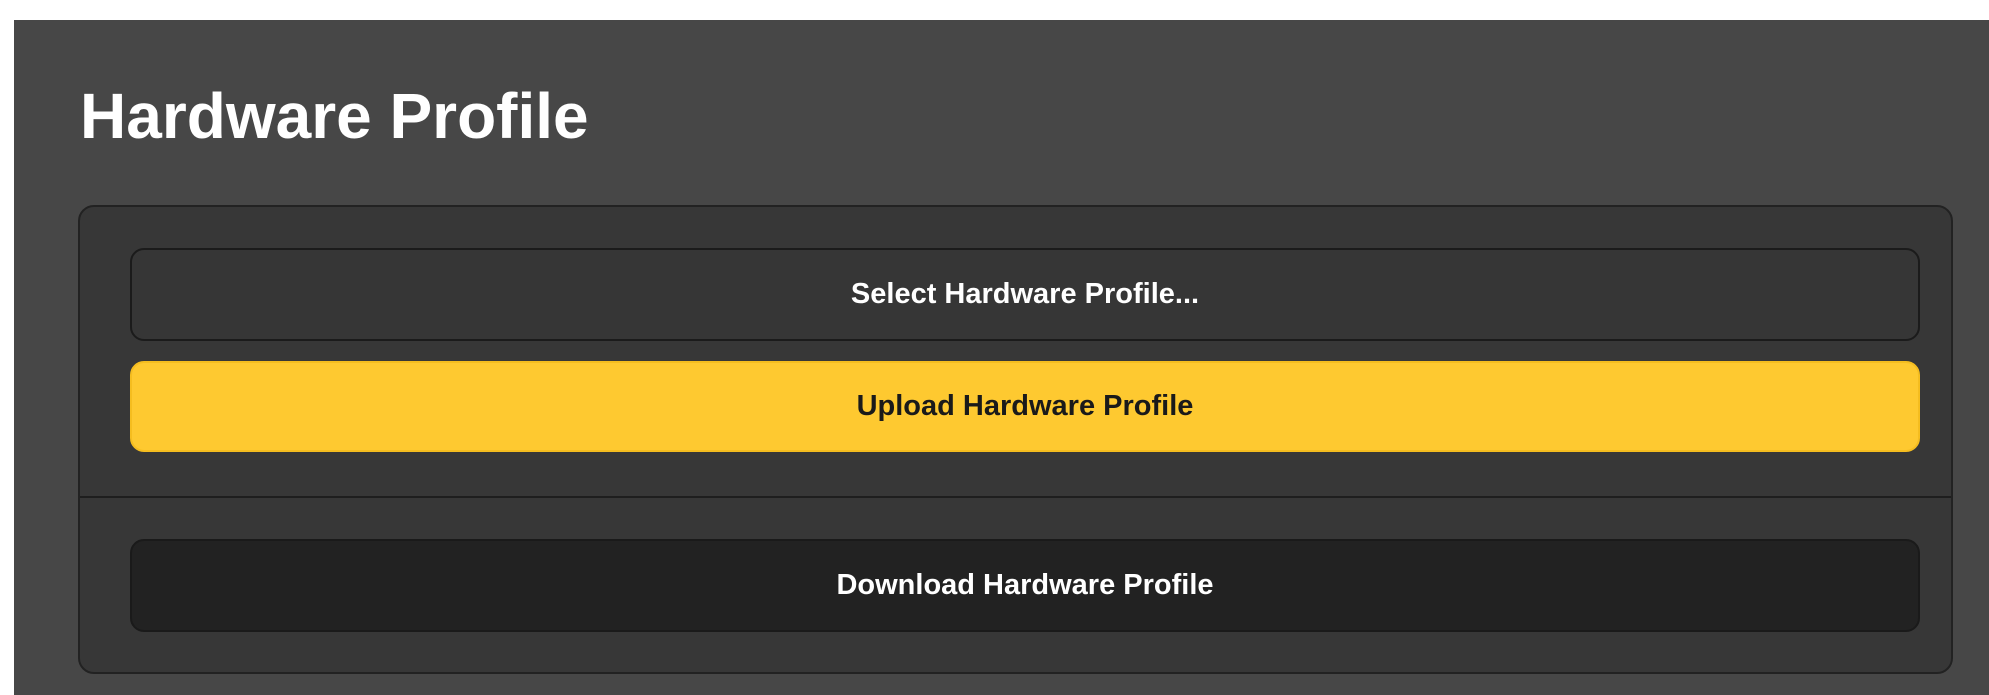 This screenshot has width=1989, height=695. I want to click on upload-hardware-profile-label: Upload Hardware Profile, so click(1025, 406).